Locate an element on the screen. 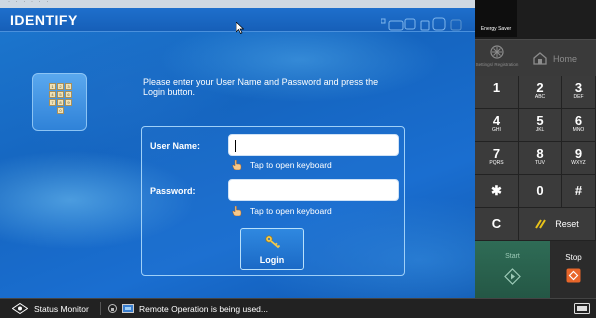 The image size is (596, 318). keypad-illustration-key: 6 is located at coordinates (68, 94).